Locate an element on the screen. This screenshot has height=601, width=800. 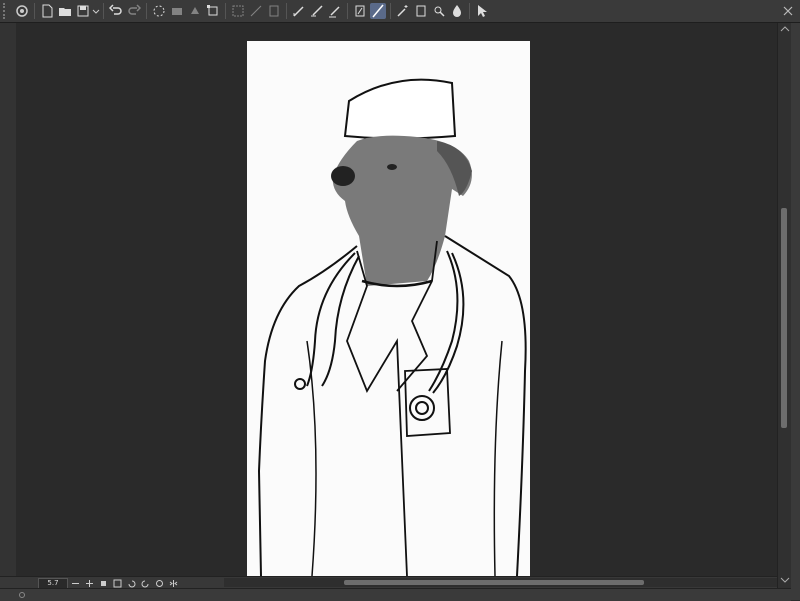
layer-property-icon is located at coordinates (360, 11).